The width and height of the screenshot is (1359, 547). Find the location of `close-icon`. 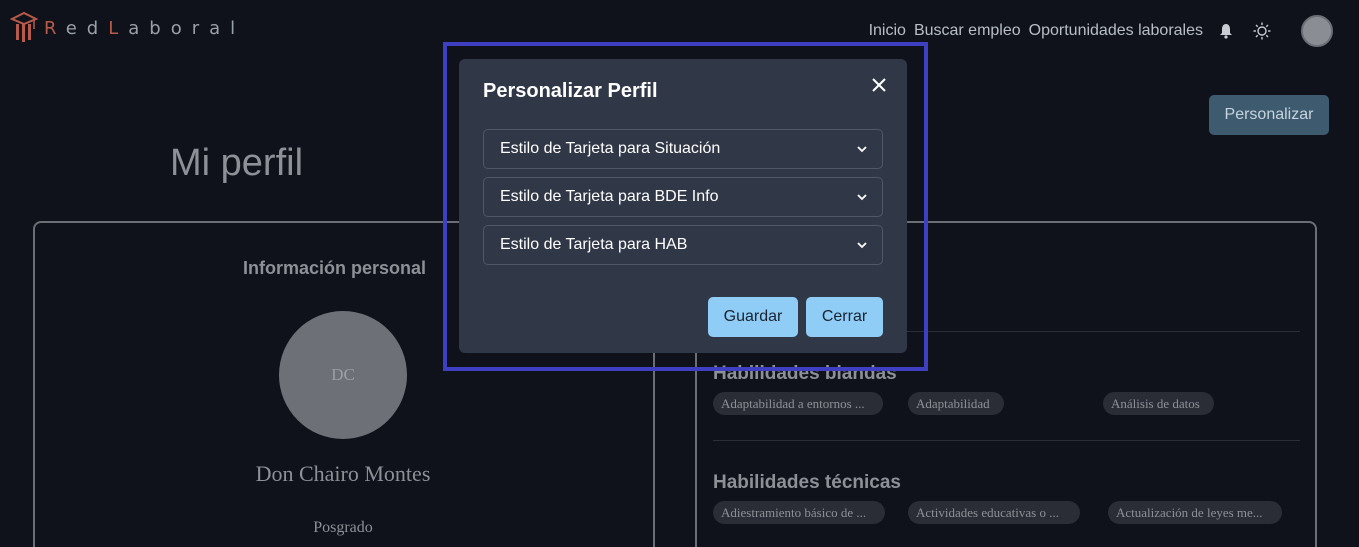

close-icon is located at coordinates (879, 85).